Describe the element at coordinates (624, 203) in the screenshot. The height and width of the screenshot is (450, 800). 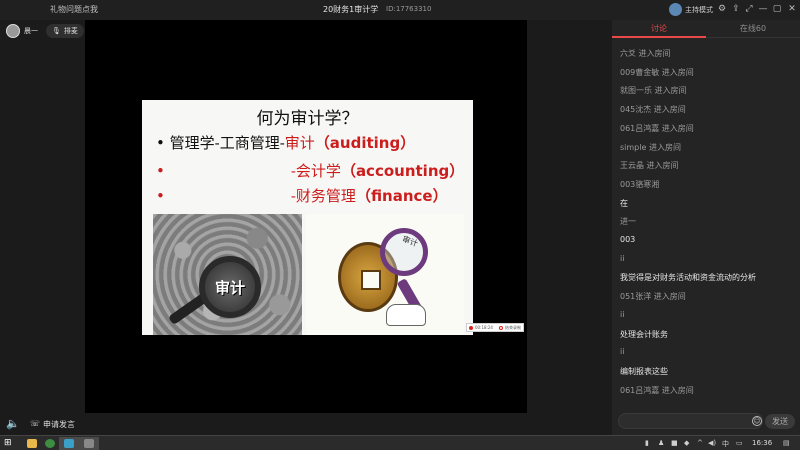
I see `chat-message: 在` at that location.